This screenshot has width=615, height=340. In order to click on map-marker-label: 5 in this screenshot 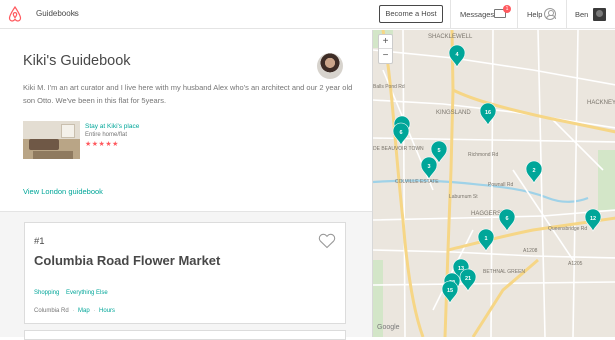, I will do `click(438, 151)`.